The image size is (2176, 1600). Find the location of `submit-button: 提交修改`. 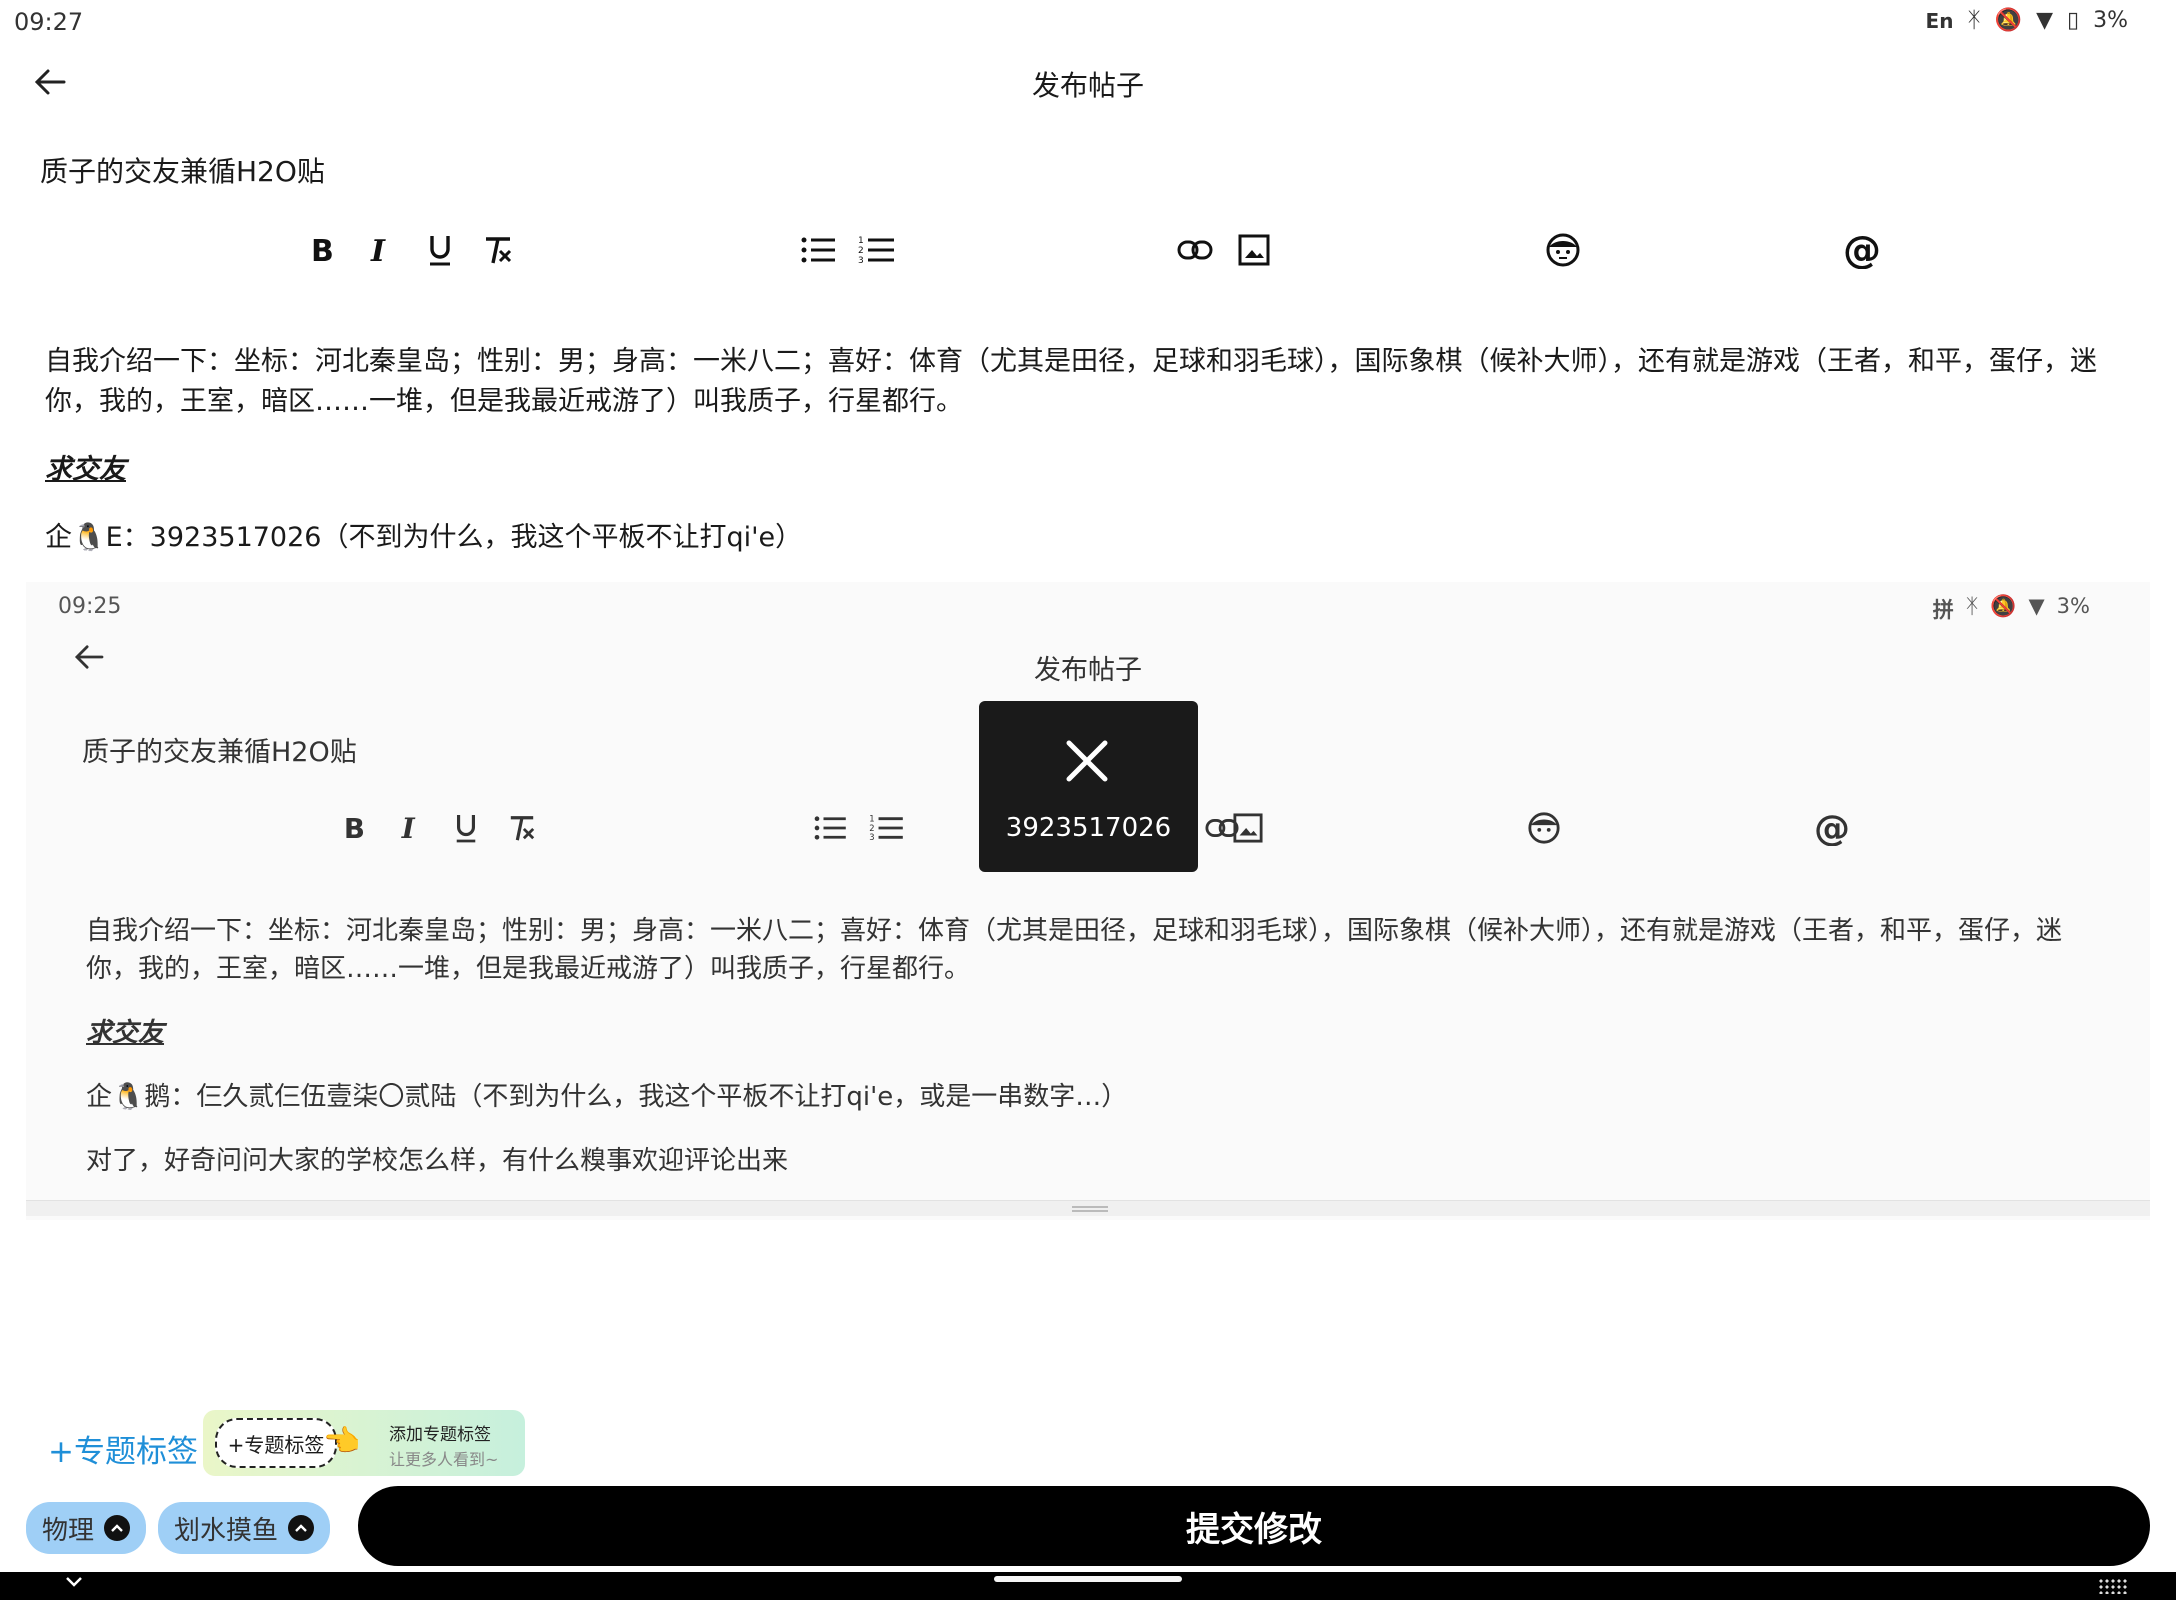

submit-button: 提交修改 is located at coordinates (1254, 1526).